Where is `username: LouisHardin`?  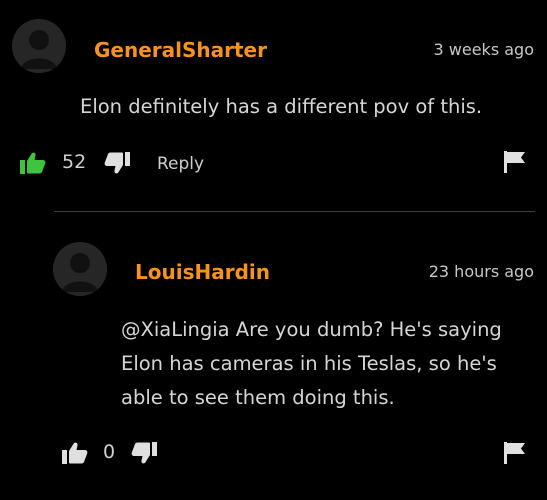
username: LouisHardin is located at coordinates (202, 272).